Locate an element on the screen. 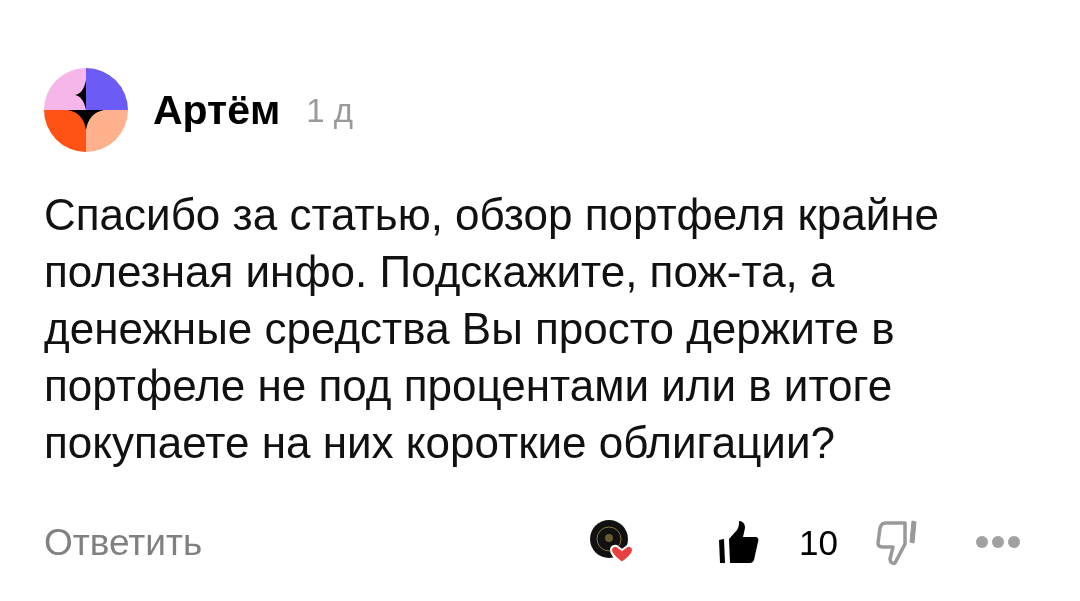  thumbs-up-icon is located at coordinates (738, 542).